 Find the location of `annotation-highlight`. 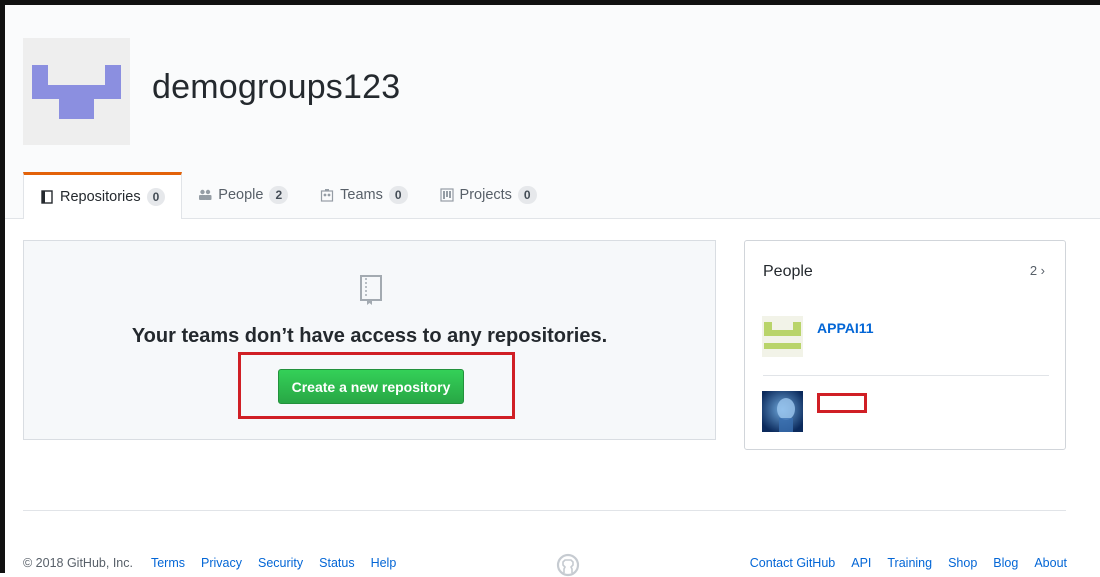

annotation-highlight is located at coordinates (376, 385).